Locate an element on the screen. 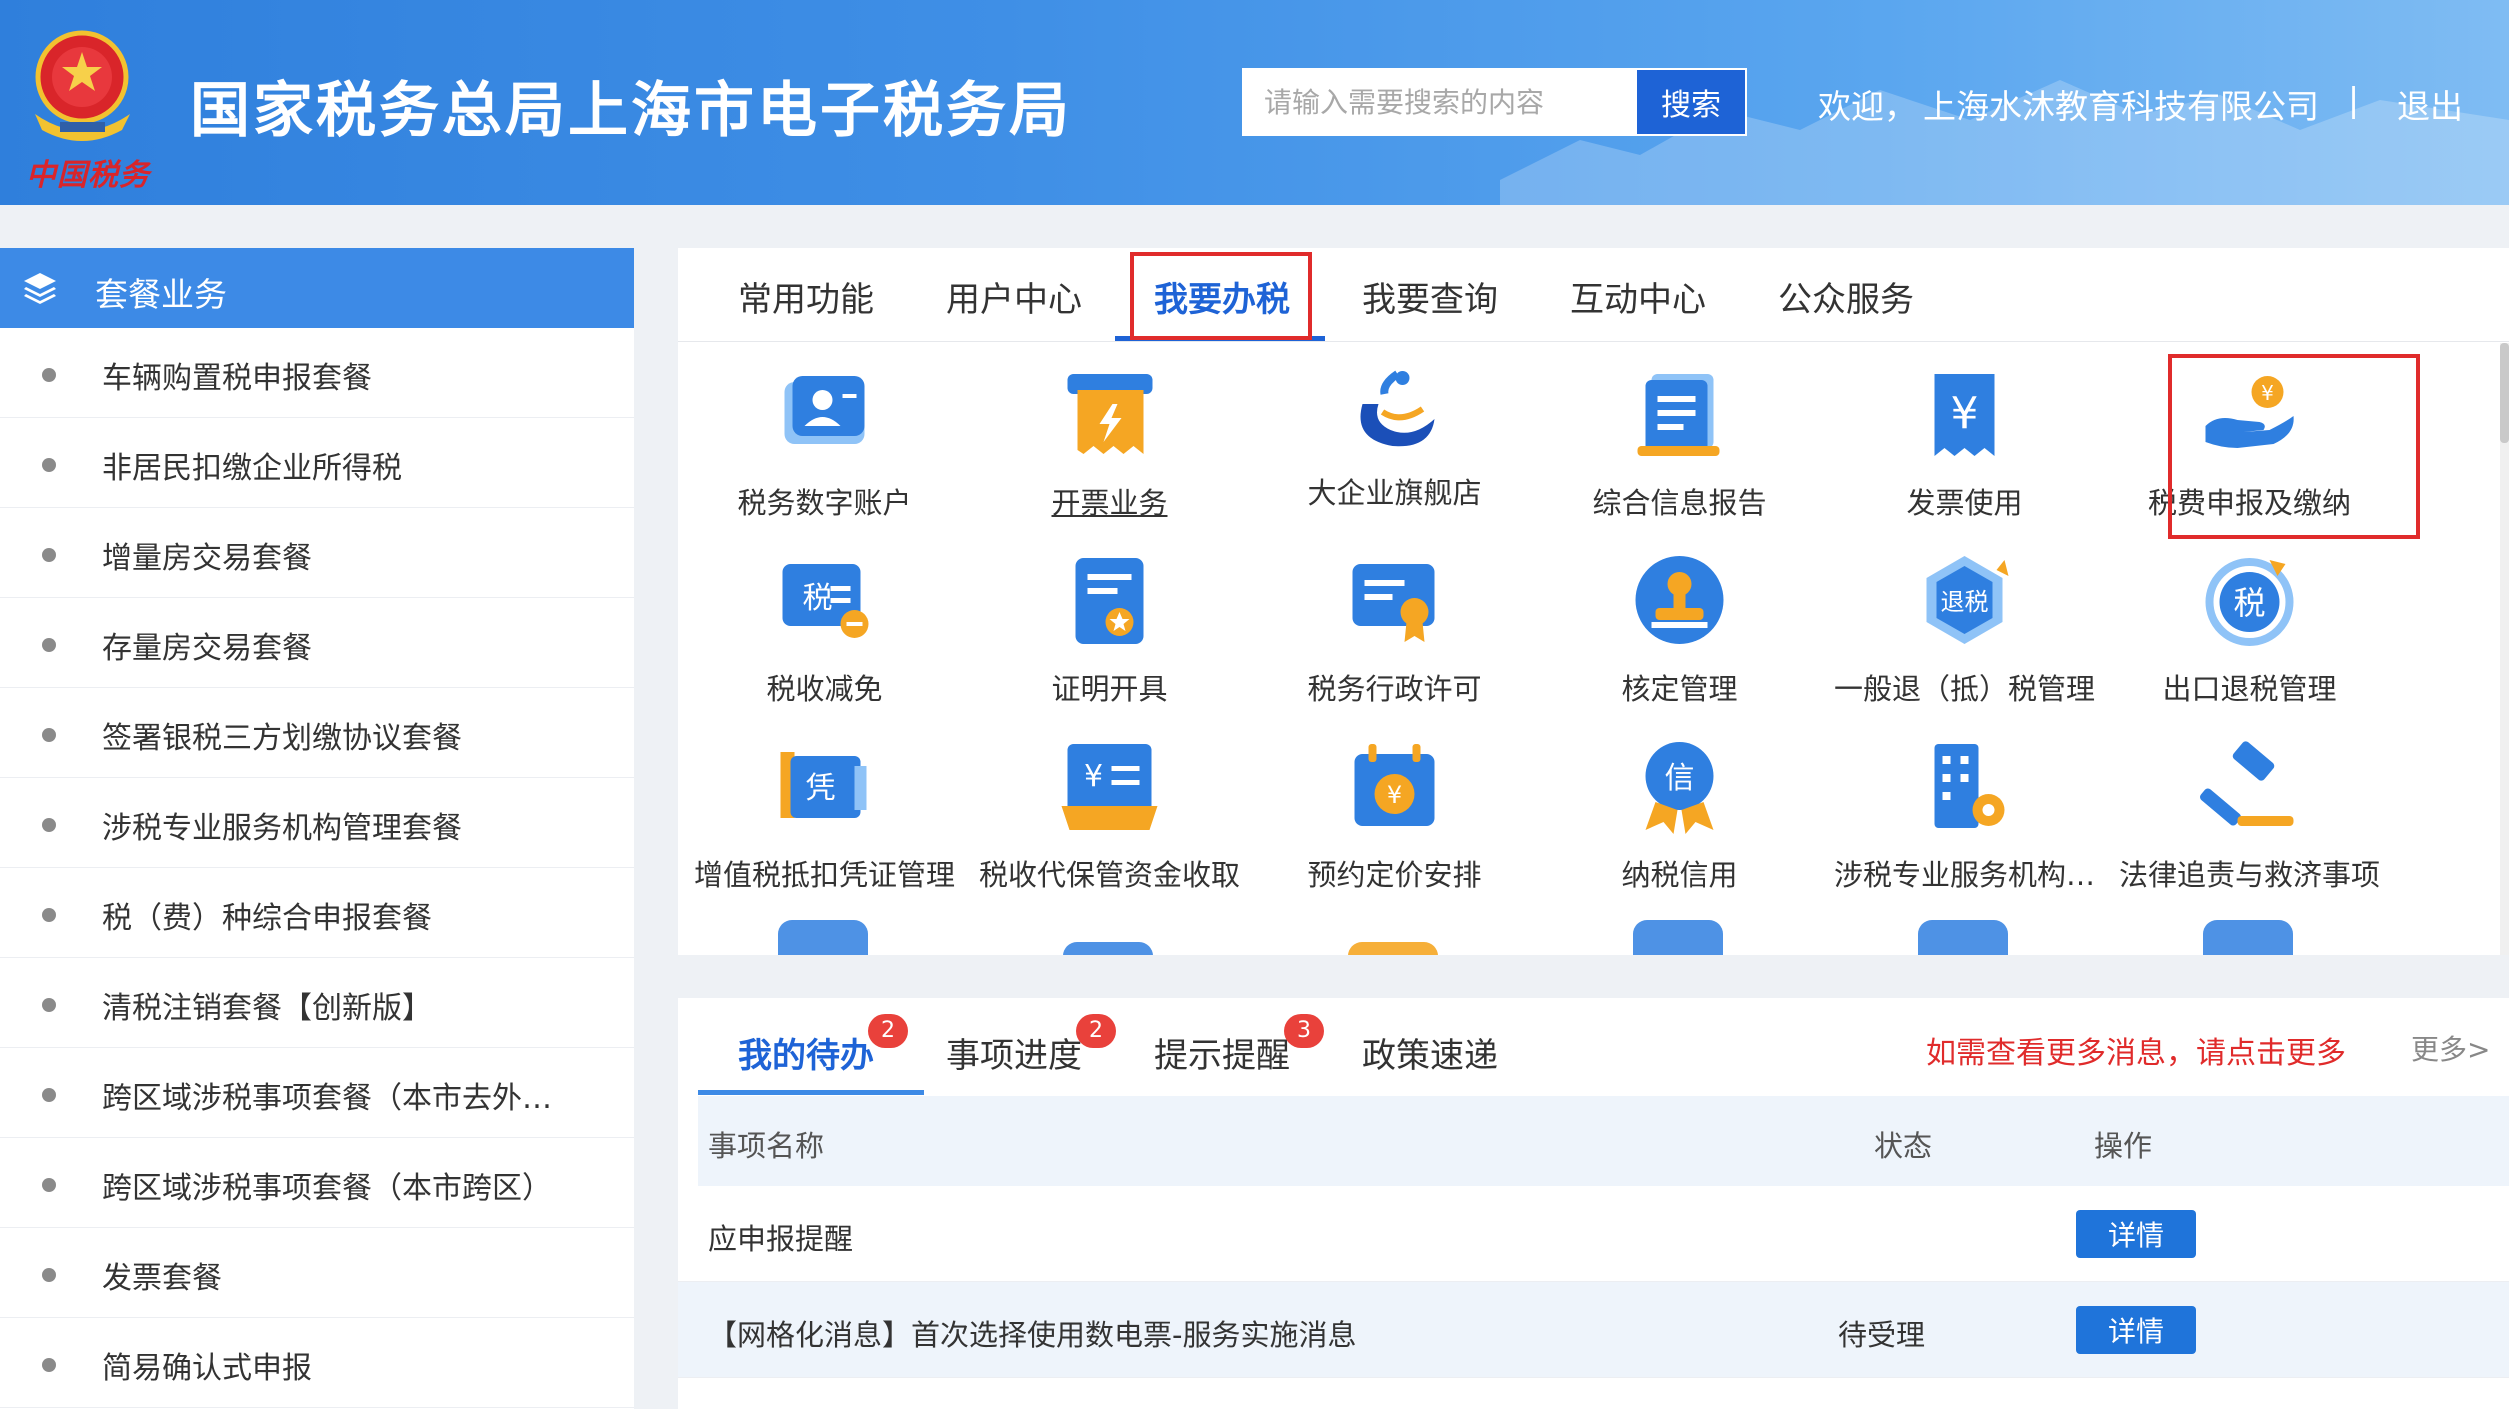 Image resolution: width=2509 pixels, height=1409 pixels. sidebar-item: 车辆购置税申报套餐 is located at coordinates (317, 373).